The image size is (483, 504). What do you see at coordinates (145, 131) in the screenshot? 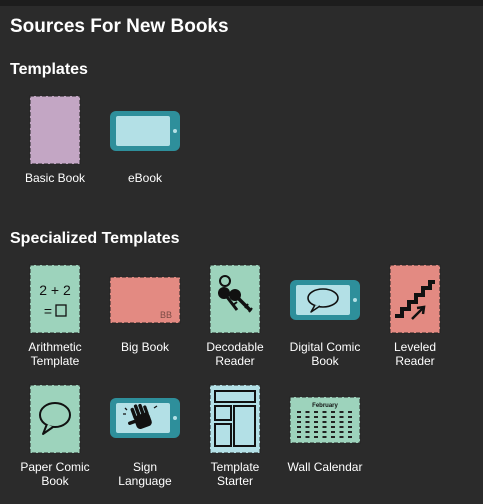
I see `tablet-icon` at bounding box center [145, 131].